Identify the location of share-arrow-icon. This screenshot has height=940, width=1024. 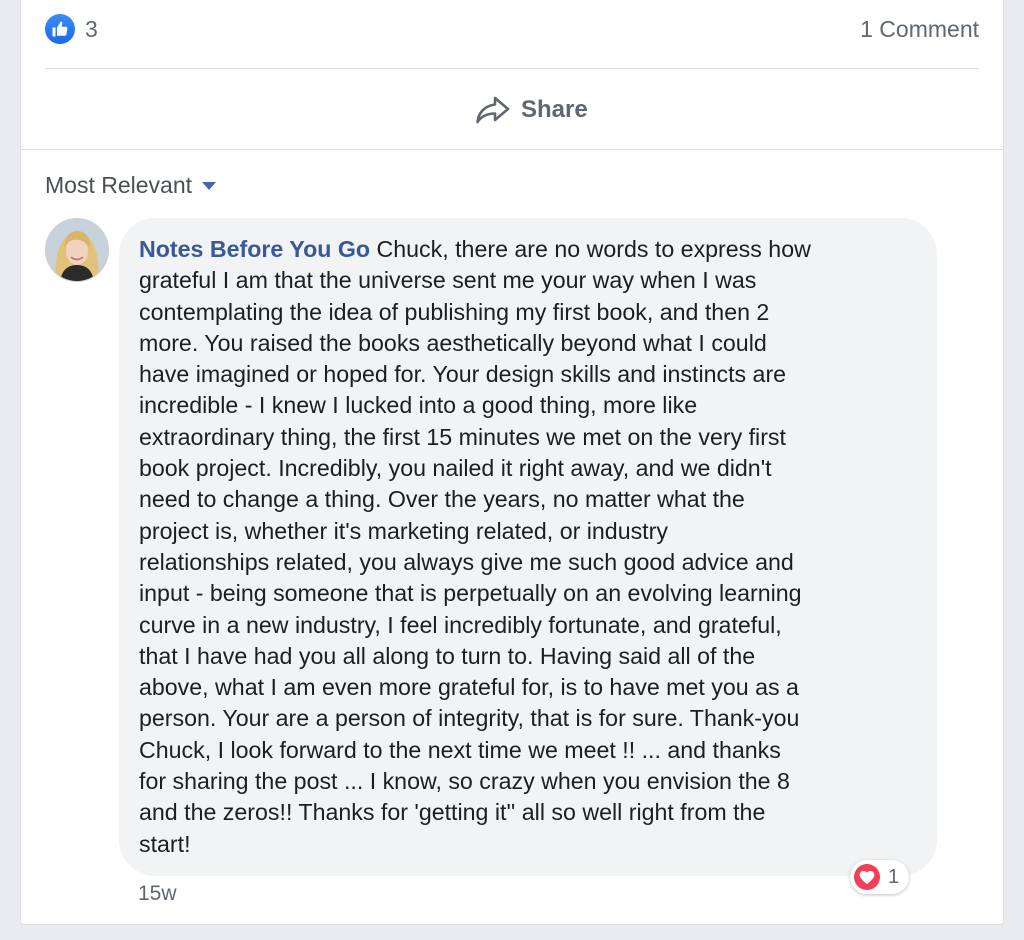
(493, 110).